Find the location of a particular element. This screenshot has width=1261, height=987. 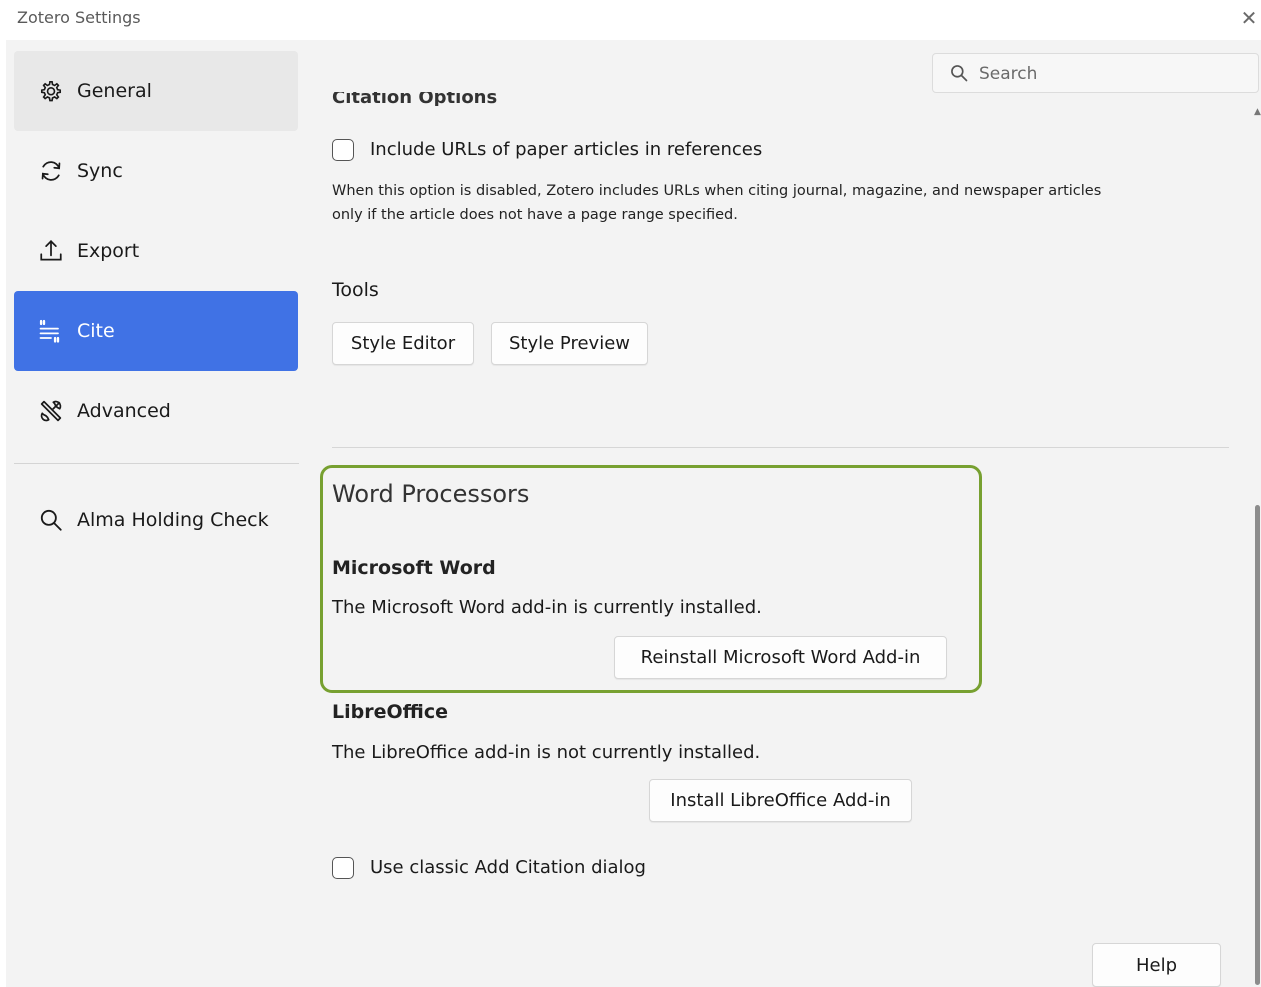

reinstall-word-addin-button: Reinstall Microsoft Word Add-in is located at coordinates (780, 657).